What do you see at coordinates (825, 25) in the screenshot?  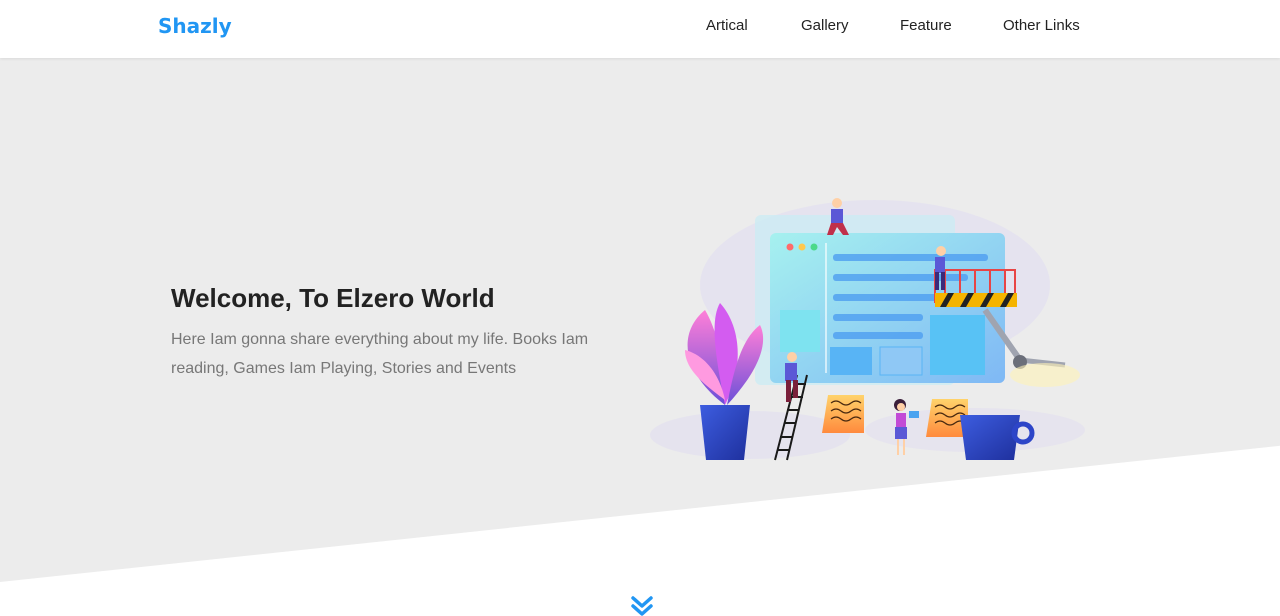 I see `nav-link-gallery: Gallery` at bounding box center [825, 25].